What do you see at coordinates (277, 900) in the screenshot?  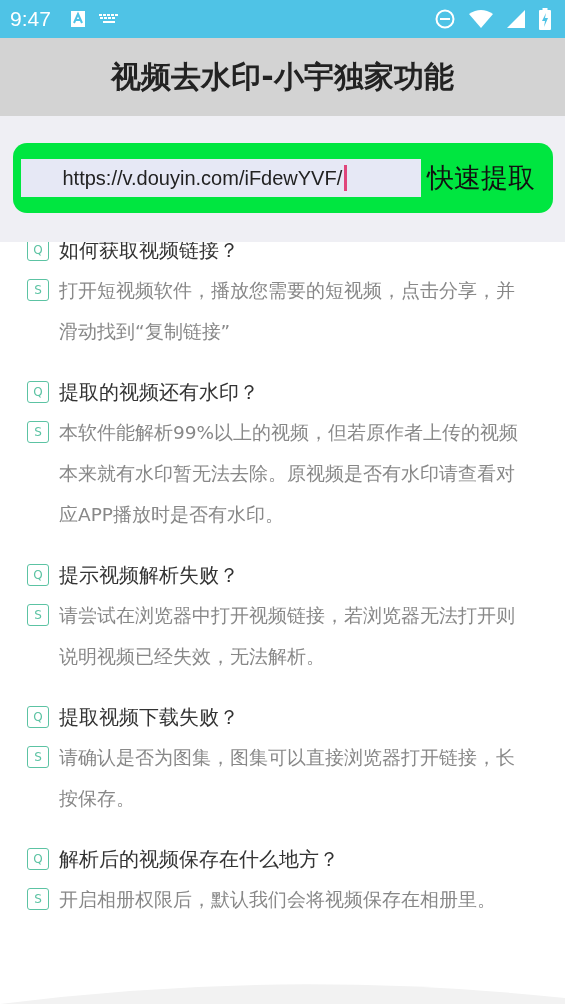 I see `answer-text: 开启相册权限后，默认我们会将视频保存在相册里。` at bounding box center [277, 900].